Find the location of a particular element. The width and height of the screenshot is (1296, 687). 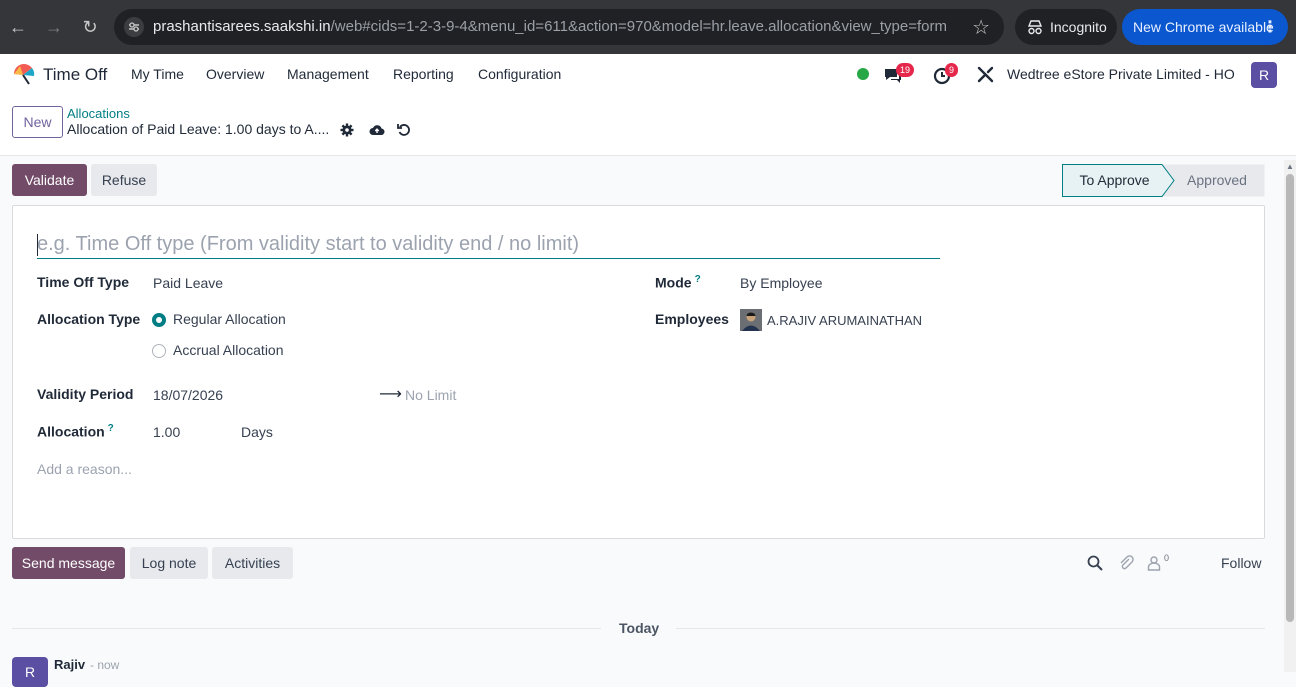

breadcrumb-allocations: Allocations is located at coordinates (98, 113).